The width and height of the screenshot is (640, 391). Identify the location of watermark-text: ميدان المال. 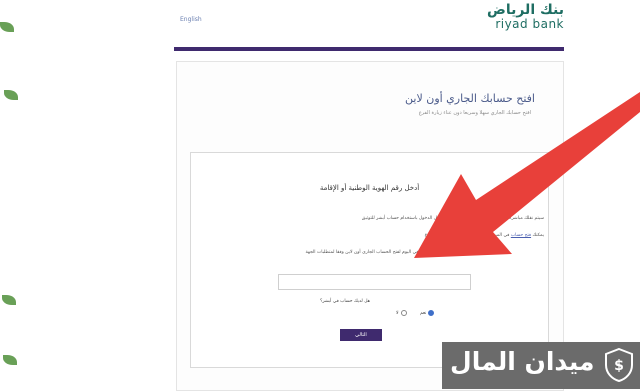
(522, 361).